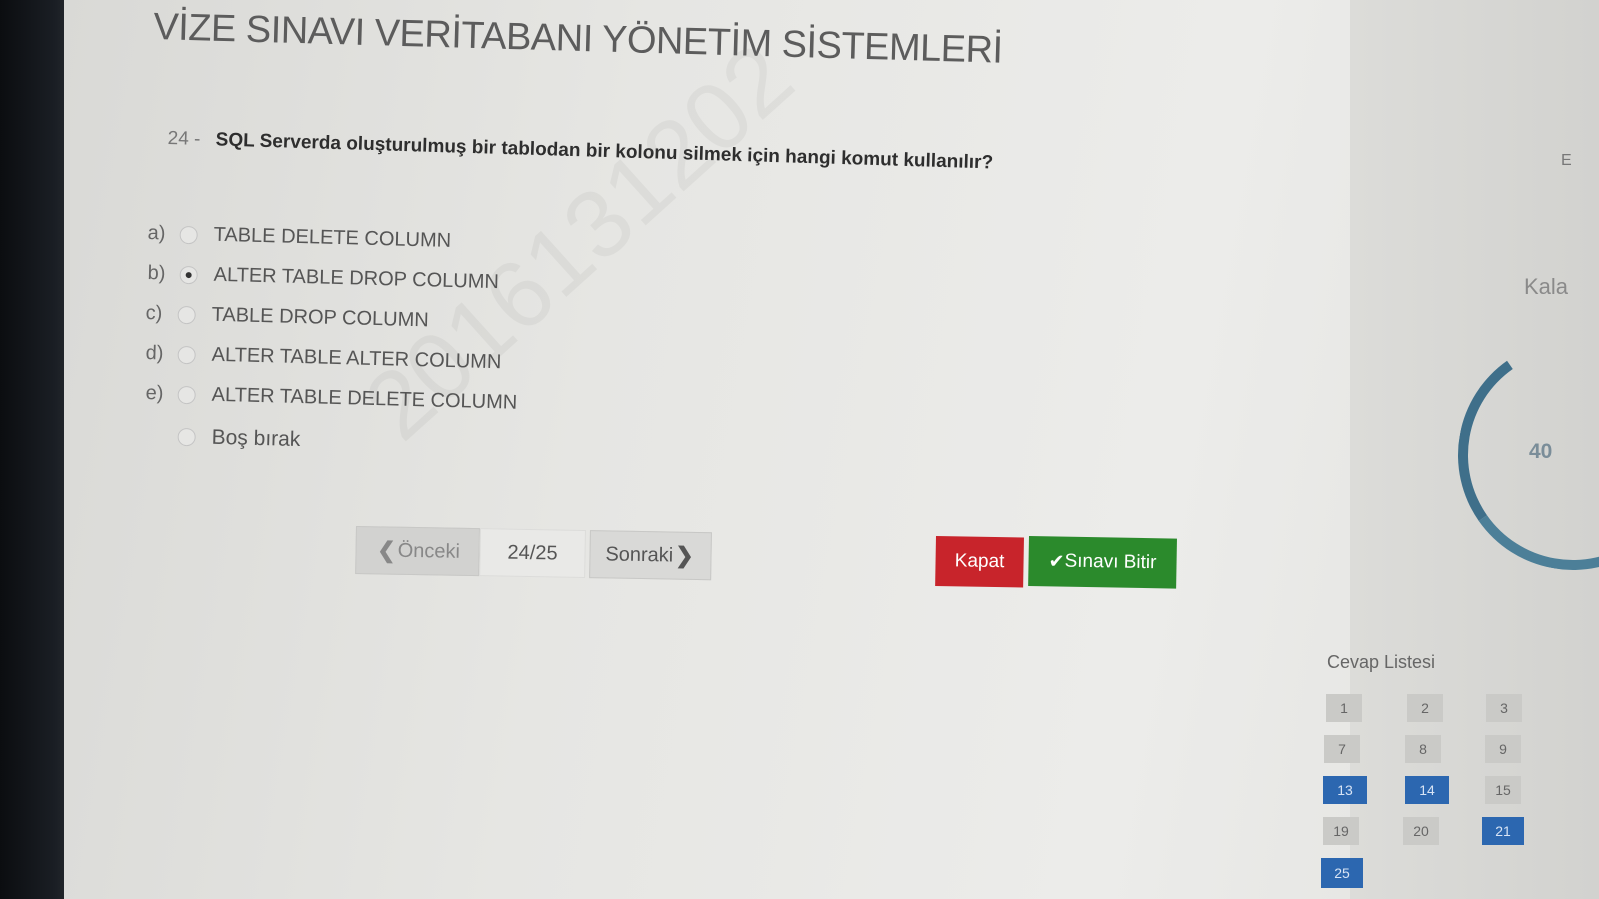  What do you see at coordinates (1341, 831) in the screenshot?
I see `answer-list-item: 19` at bounding box center [1341, 831].